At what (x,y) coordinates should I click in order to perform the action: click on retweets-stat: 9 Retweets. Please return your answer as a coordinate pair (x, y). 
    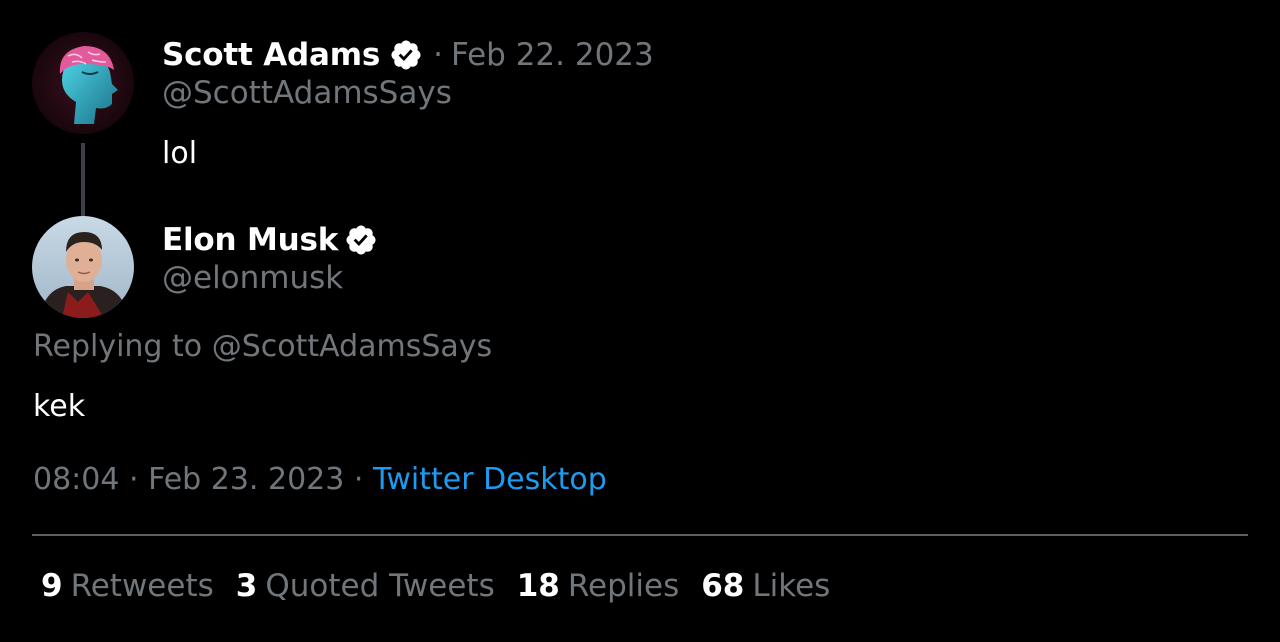
    Looking at the image, I should click on (127, 586).